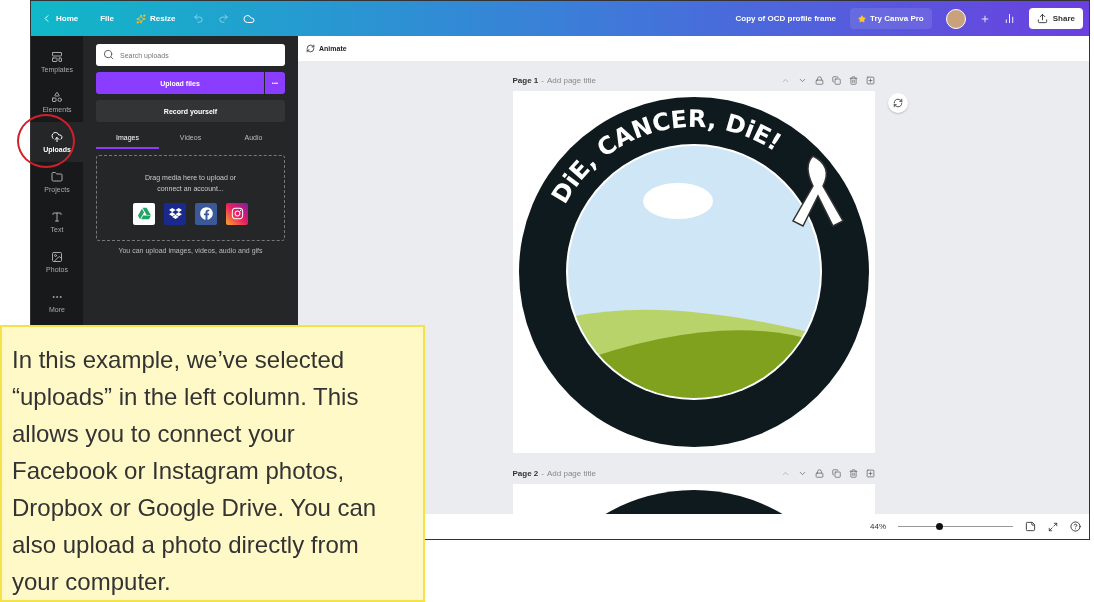  I want to click on undo-icon, so click(199, 18).